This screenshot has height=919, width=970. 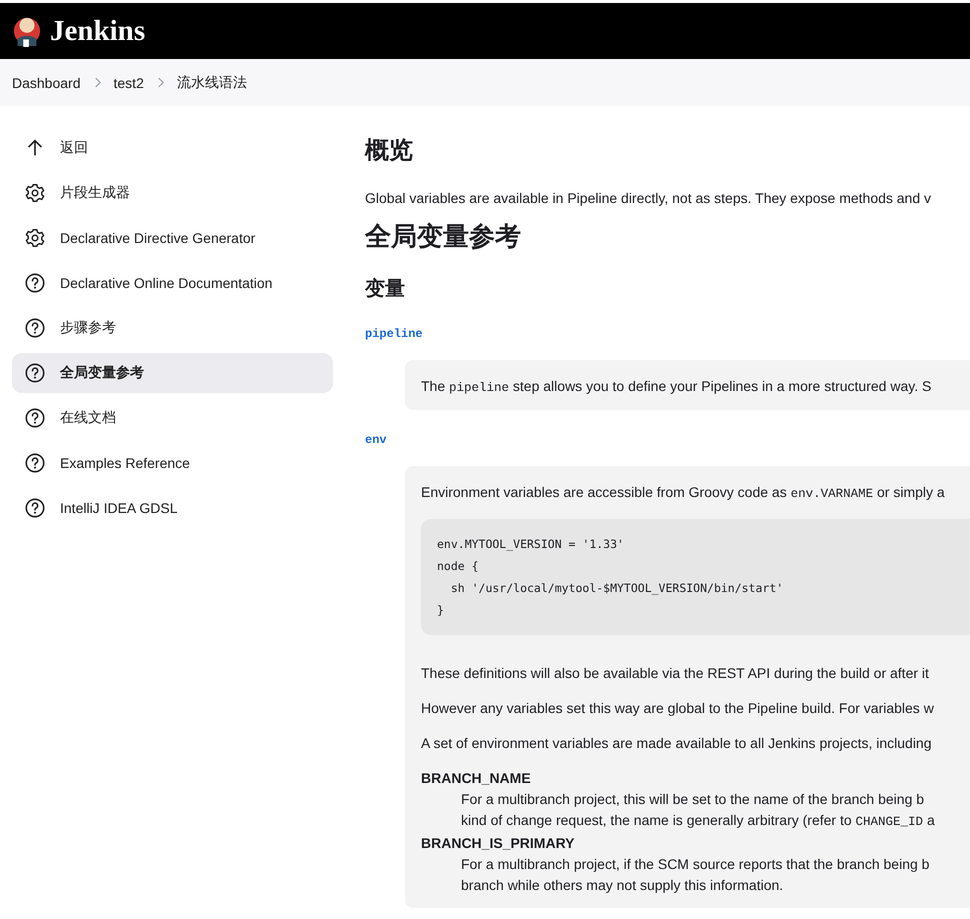 What do you see at coordinates (476, 778) in the screenshot?
I see `definition-term: BRANCH_NAME` at bounding box center [476, 778].